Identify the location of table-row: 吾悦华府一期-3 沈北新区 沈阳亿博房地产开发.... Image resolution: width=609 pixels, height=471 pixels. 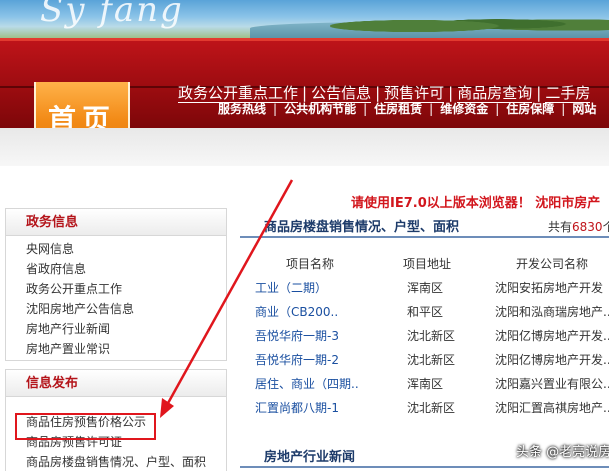
(424, 336).